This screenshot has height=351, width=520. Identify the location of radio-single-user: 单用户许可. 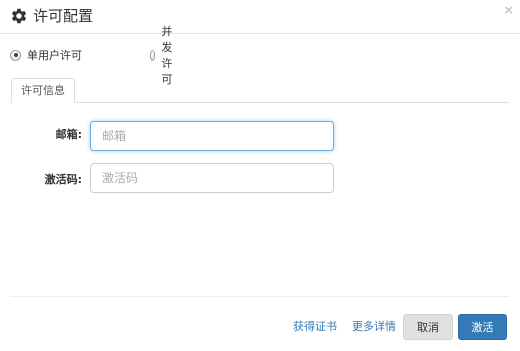
(46, 55).